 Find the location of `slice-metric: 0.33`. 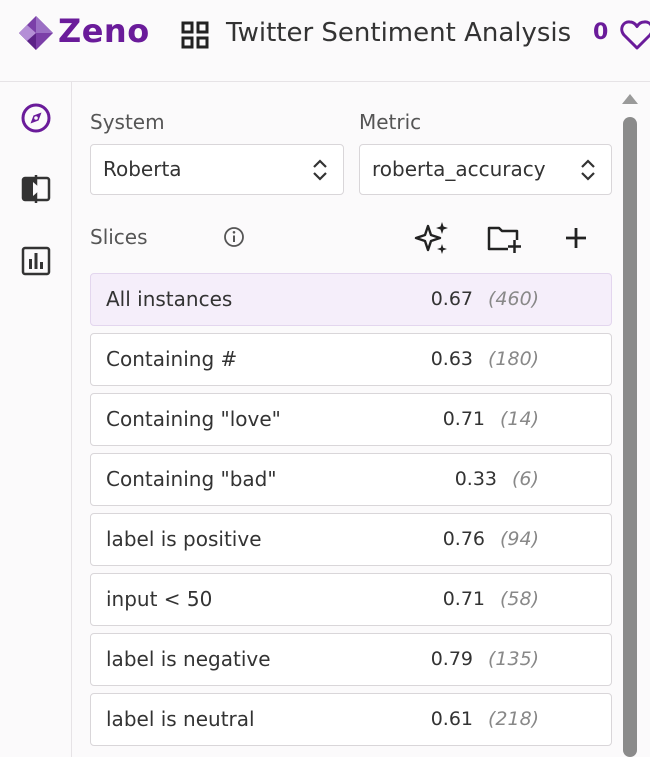

slice-metric: 0.33 is located at coordinates (475, 479).